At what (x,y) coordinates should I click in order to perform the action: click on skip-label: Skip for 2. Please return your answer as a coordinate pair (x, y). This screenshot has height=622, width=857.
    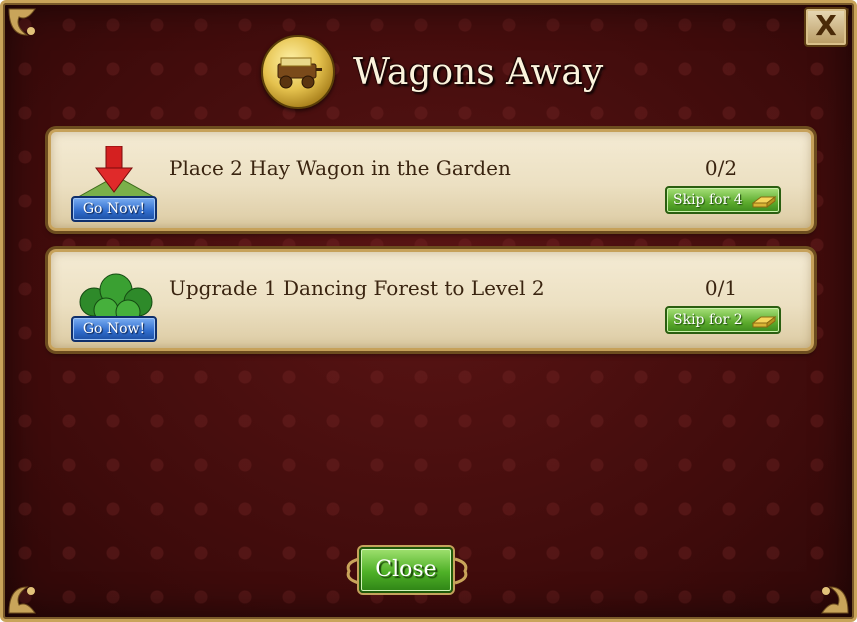
    Looking at the image, I should click on (708, 320).